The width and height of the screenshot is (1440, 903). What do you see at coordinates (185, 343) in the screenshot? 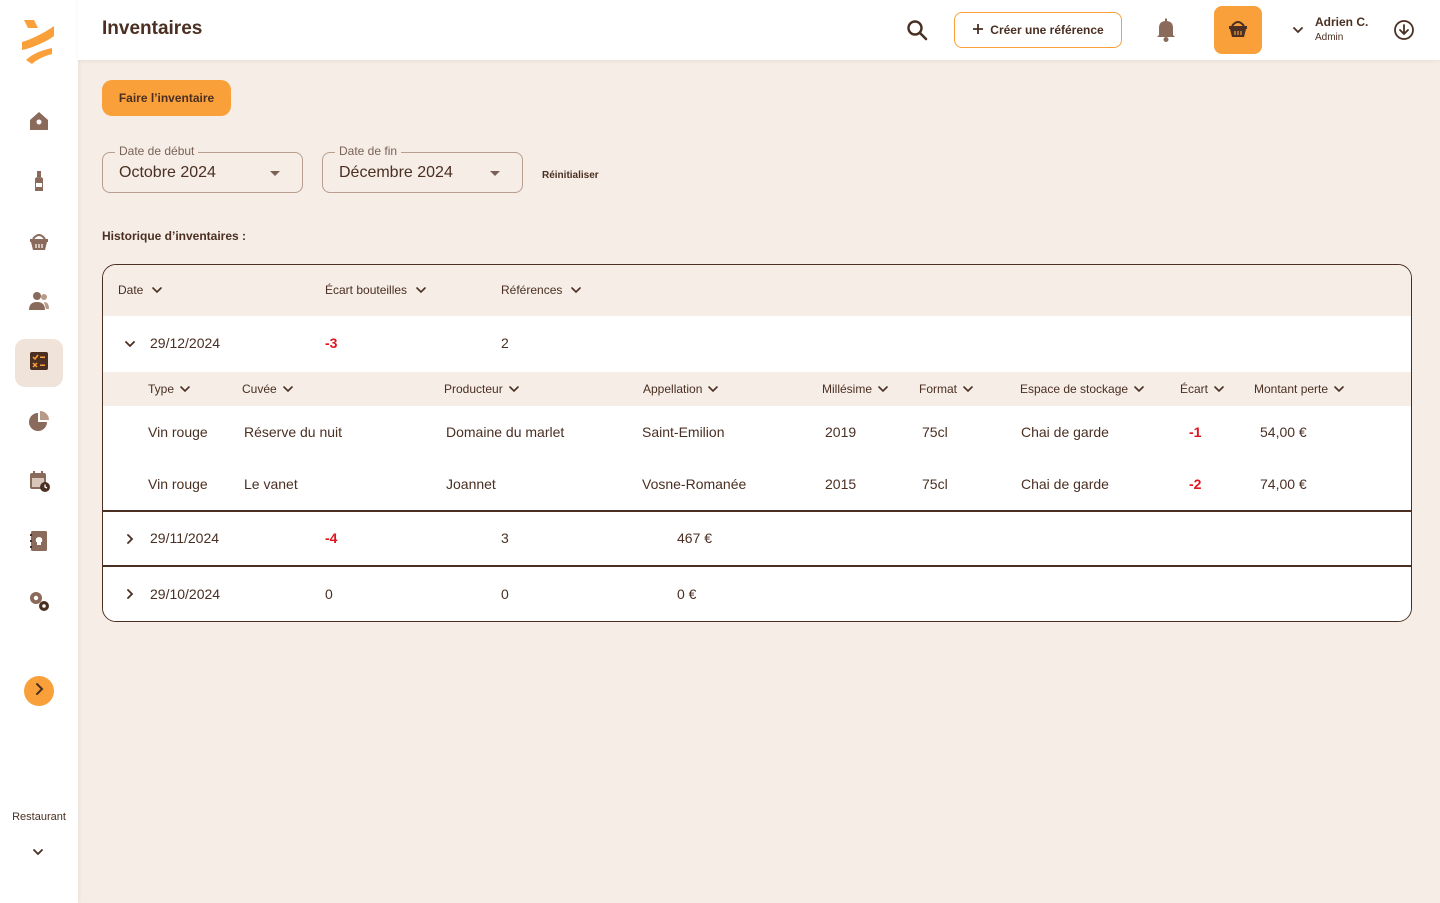
I see `row-date: 29/12/2024` at bounding box center [185, 343].